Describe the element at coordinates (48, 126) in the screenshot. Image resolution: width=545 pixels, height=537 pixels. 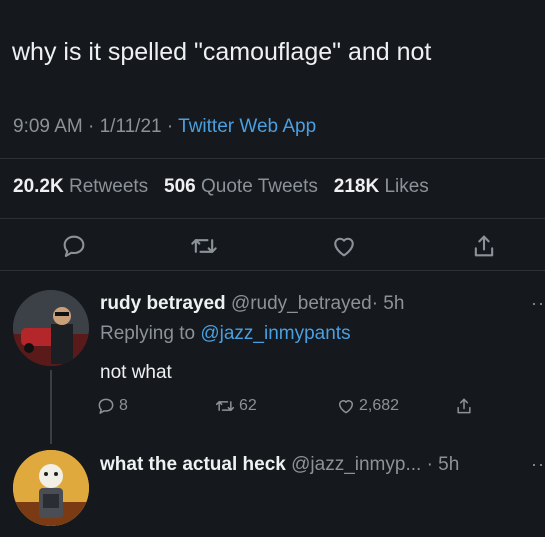
I see `tweet-time: 9:09 AM` at that location.